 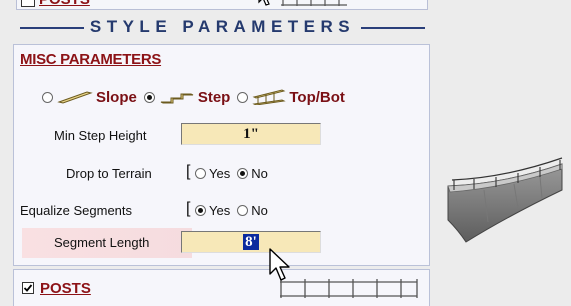 I want to click on mode-option-step: Step, so click(x=187, y=97).